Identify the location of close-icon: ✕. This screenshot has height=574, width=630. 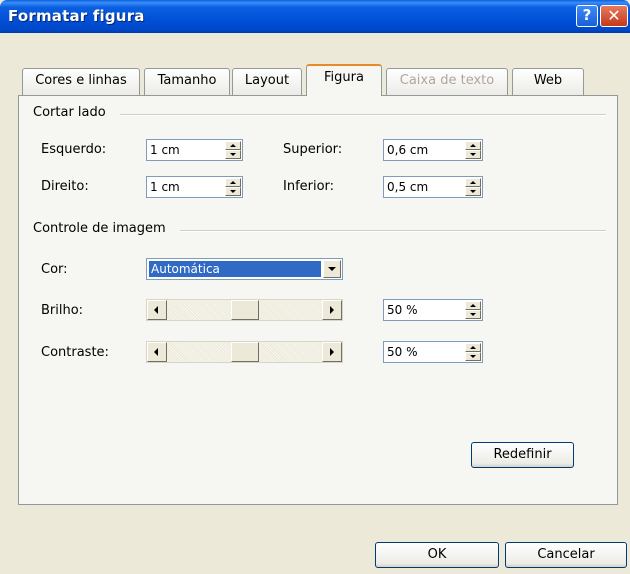
(614, 15).